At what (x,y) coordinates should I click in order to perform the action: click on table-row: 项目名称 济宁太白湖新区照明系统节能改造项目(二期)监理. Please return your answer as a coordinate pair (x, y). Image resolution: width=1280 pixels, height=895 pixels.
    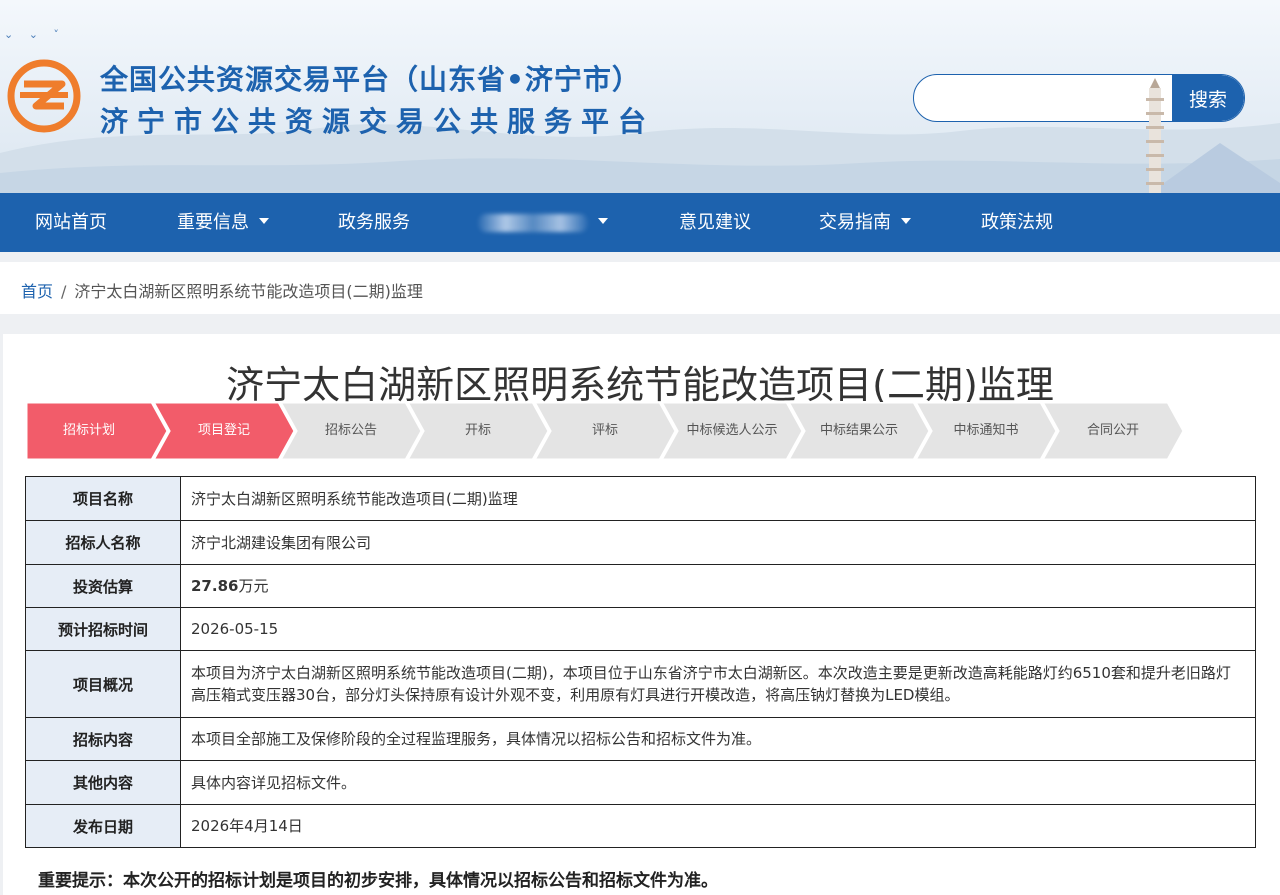
    Looking at the image, I should click on (640, 498).